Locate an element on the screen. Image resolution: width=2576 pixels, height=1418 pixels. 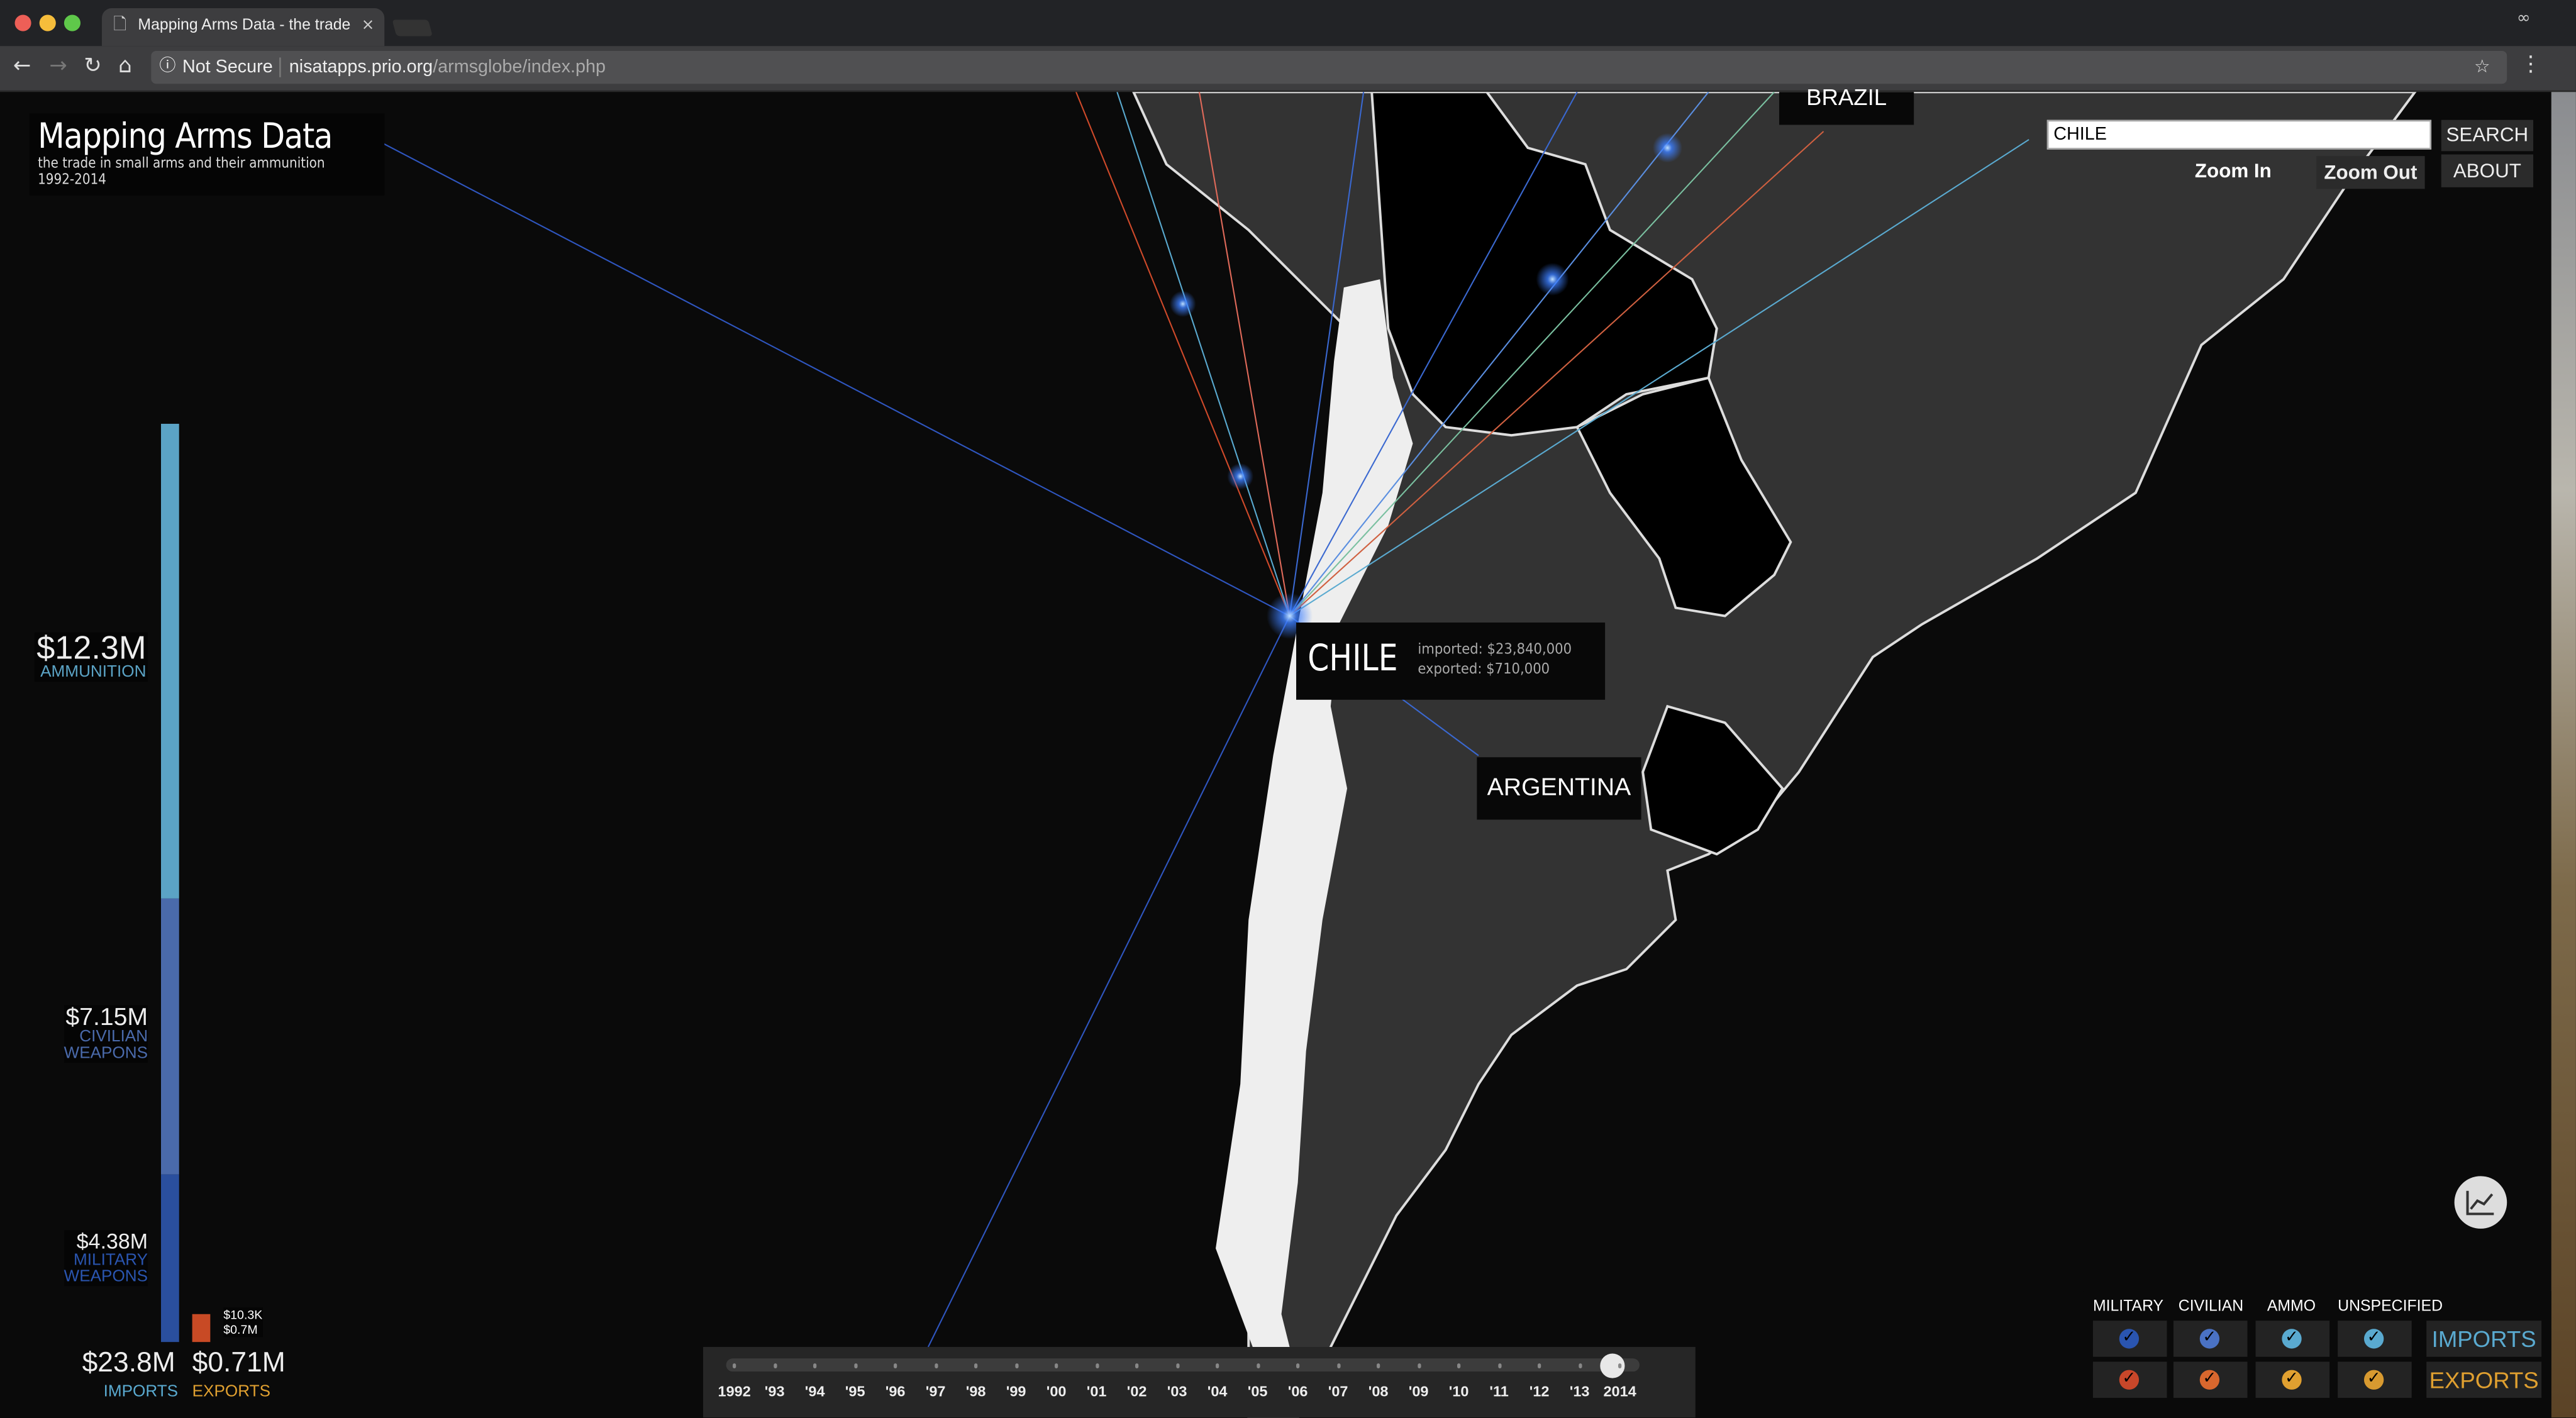
bookmark-star-icon: ☆ is located at coordinates (2482, 67).